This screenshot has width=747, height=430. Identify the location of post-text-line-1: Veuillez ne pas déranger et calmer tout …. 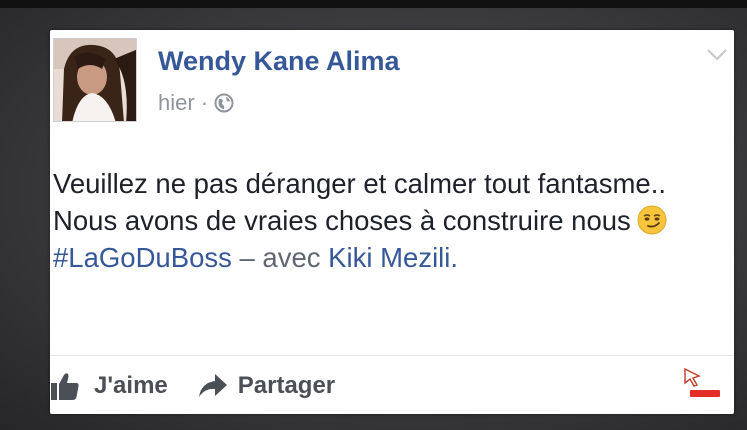
(359, 183).